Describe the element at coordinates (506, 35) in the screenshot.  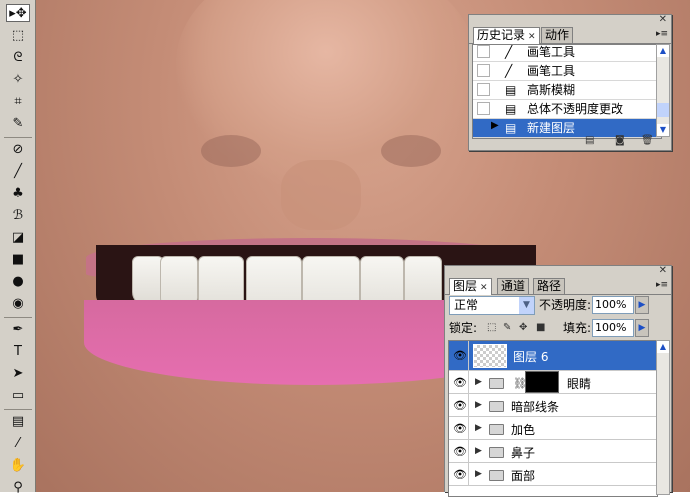
I see `tab-history: 历史记录 ✕` at that location.